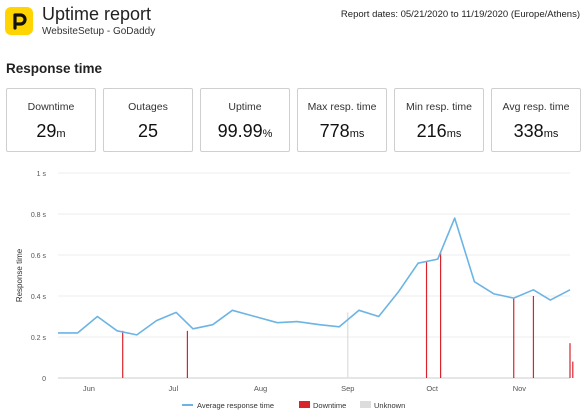 Image resolution: width=588 pixels, height=418 pixels. I want to click on stat-unit: m, so click(61, 134).